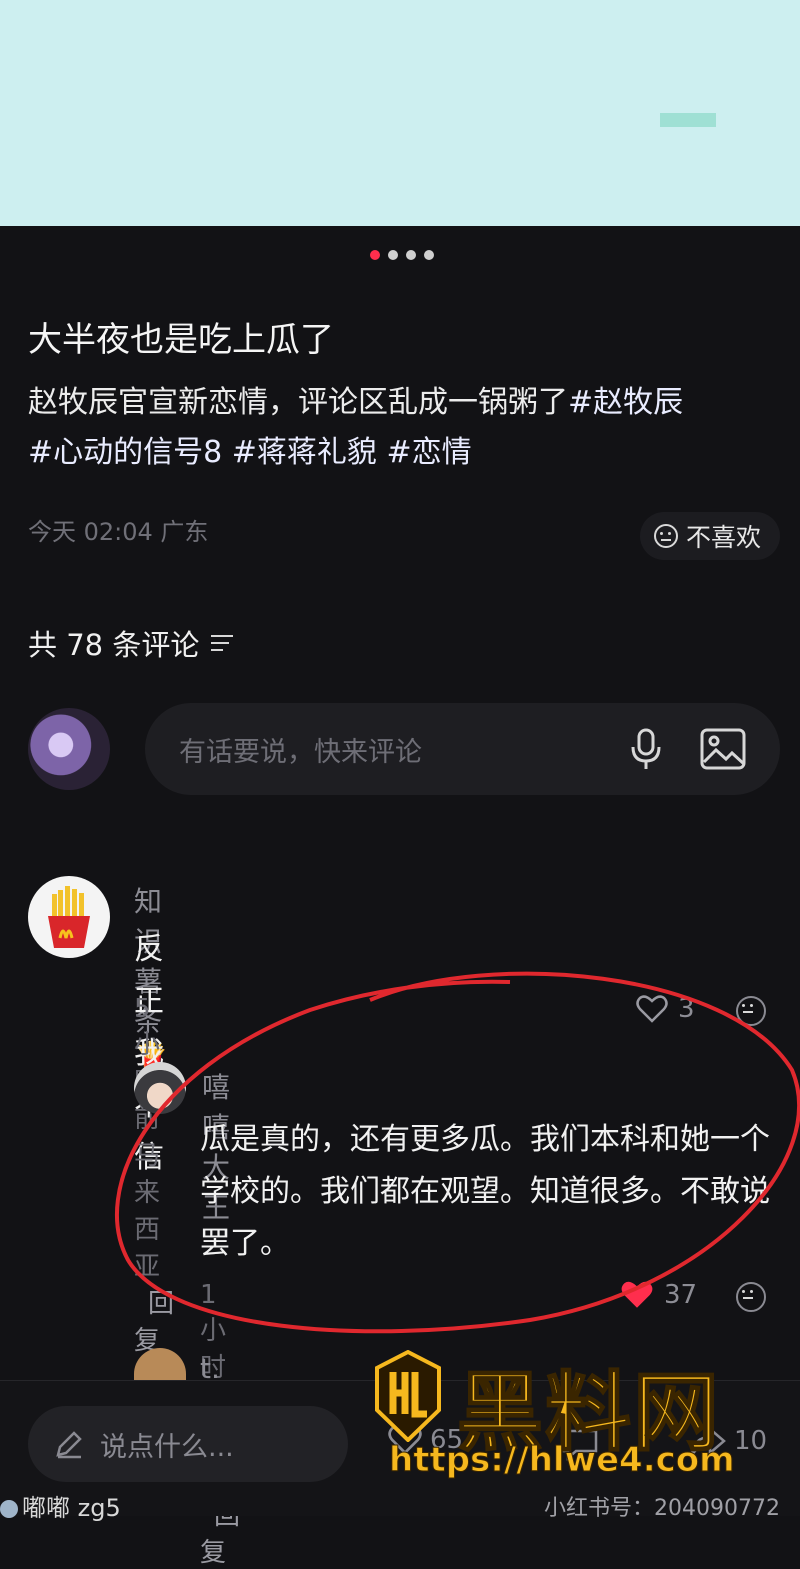 Image resolution: width=800 pixels, height=1569 pixels. What do you see at coordinates (154, 1322) in the screenshot?
I see `reply-button: 回复` at bounding box center [154, 1322].